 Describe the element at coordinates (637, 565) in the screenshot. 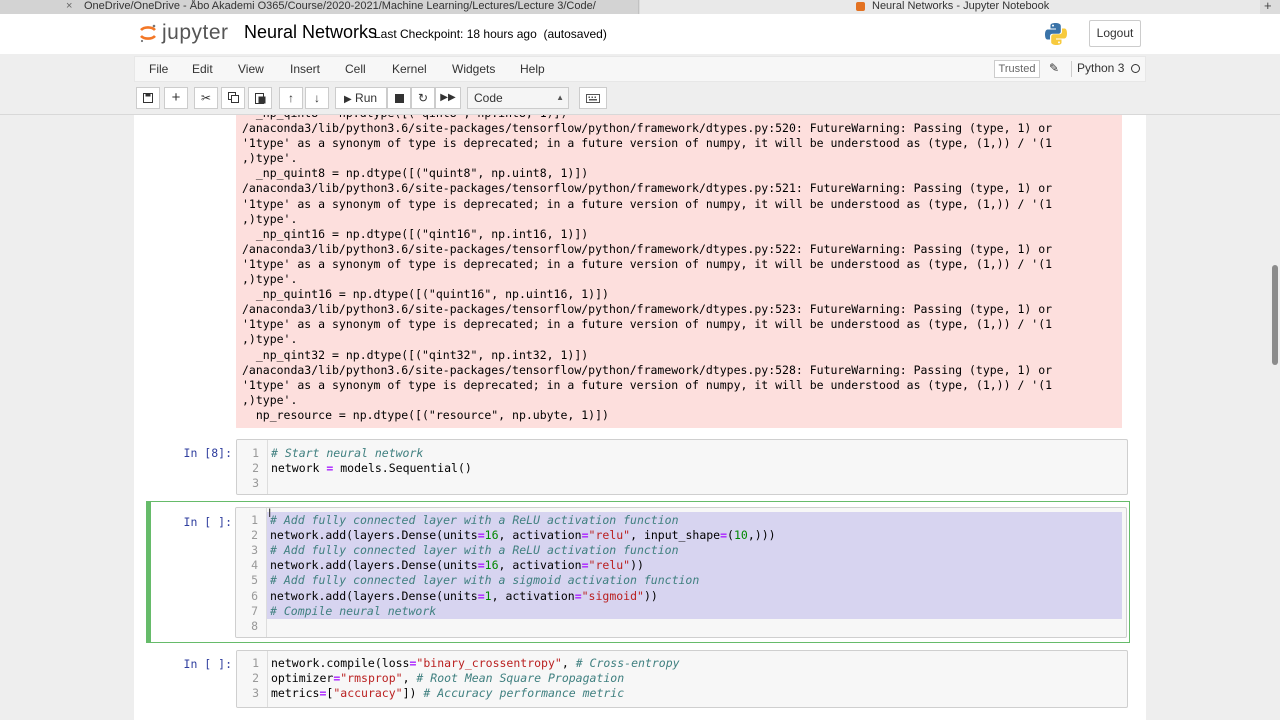

I see `code-token: ))` at that location.